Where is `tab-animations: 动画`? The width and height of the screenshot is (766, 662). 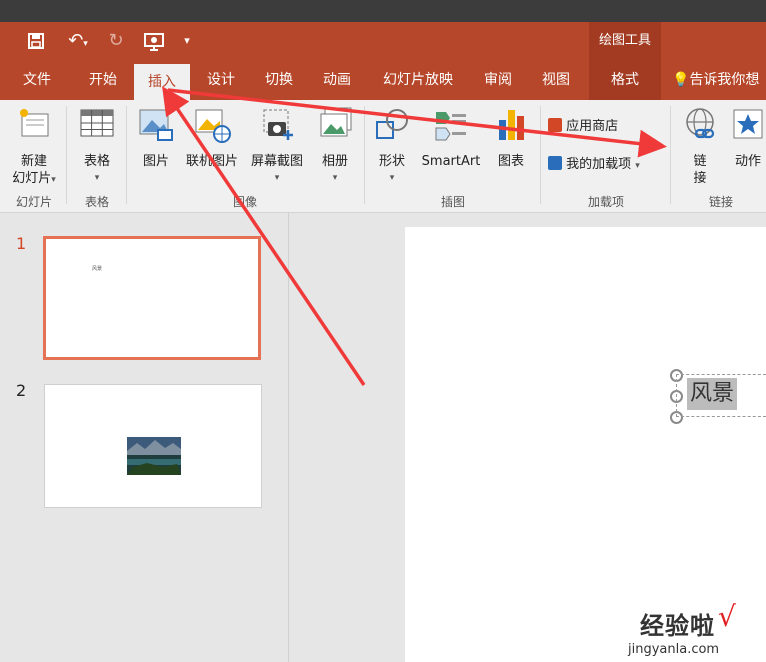
tab-animations: 动画 is located at coordinates (337, 80).